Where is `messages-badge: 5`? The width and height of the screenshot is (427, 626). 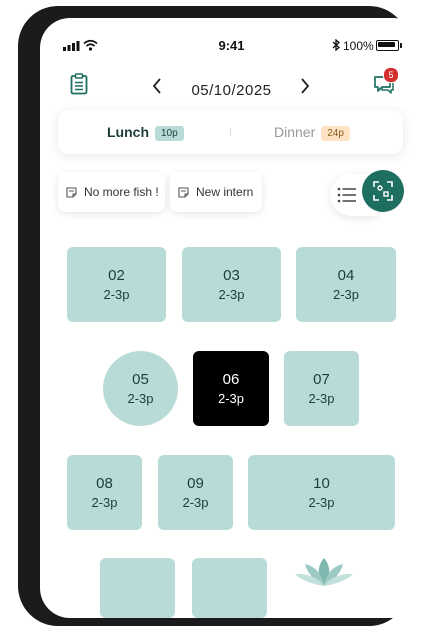
messages-badge: 5 is located at coordinates (391, 75).